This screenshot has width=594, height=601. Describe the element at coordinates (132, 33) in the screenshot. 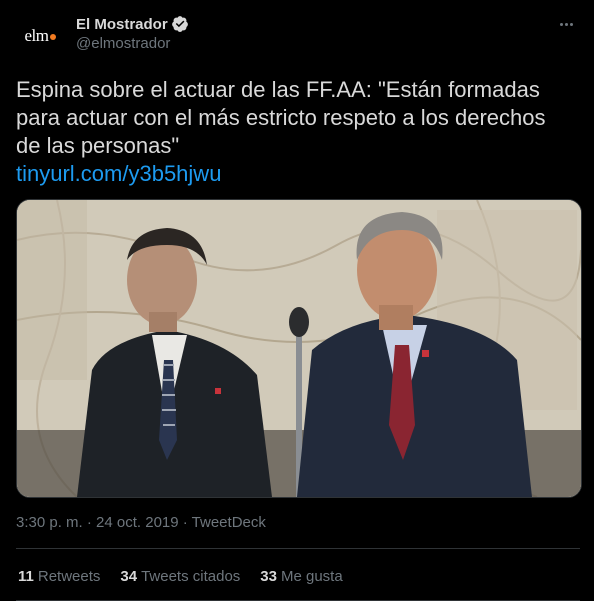

I see `author-names: El Mostrador @elmostrador` at that location.